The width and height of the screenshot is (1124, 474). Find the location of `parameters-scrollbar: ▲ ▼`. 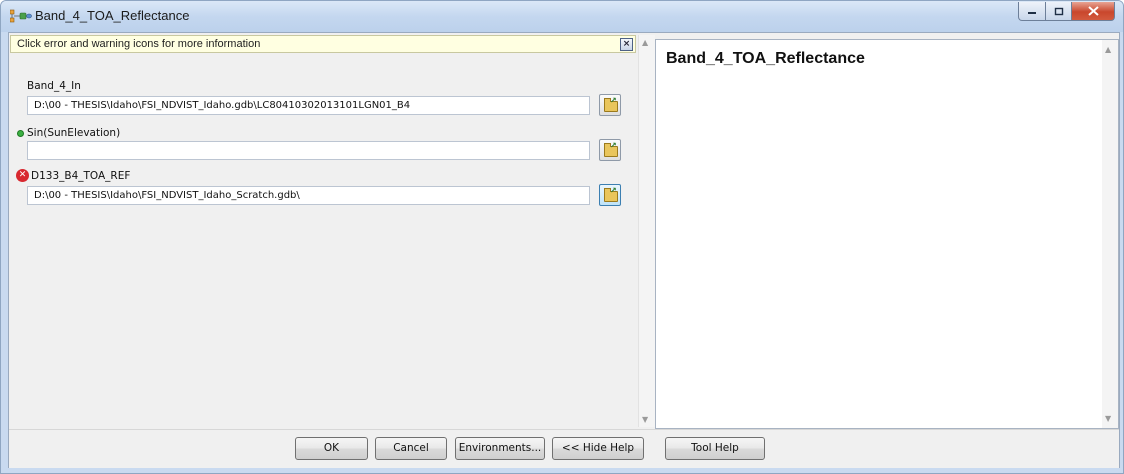

parameters-scrollbar: ▲ ▼ is located at coordinates (646, 231).